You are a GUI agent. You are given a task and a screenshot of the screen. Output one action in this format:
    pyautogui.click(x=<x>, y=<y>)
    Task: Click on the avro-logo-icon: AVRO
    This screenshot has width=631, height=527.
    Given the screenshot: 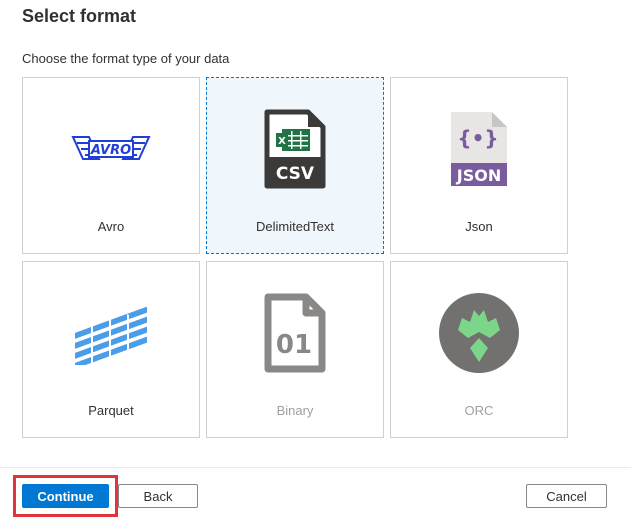 What is the action you would take?
    pyautogui.click(x=111, y=149)
    